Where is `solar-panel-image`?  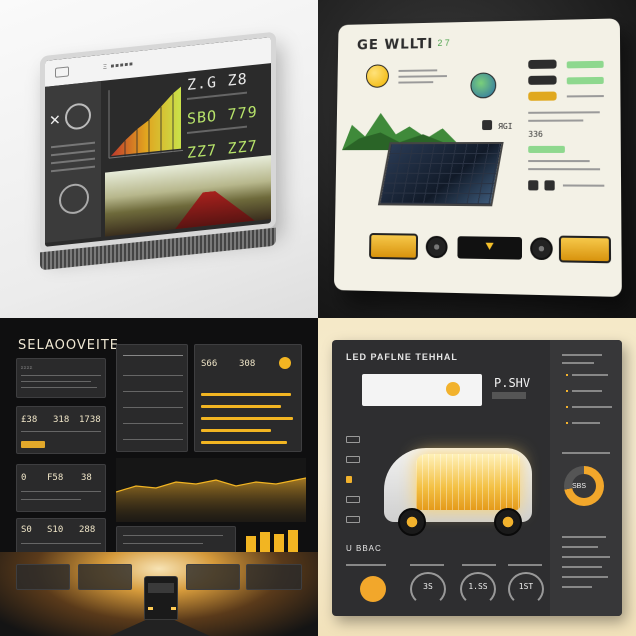 solar-panel-image is located at coordinates (440, 174).